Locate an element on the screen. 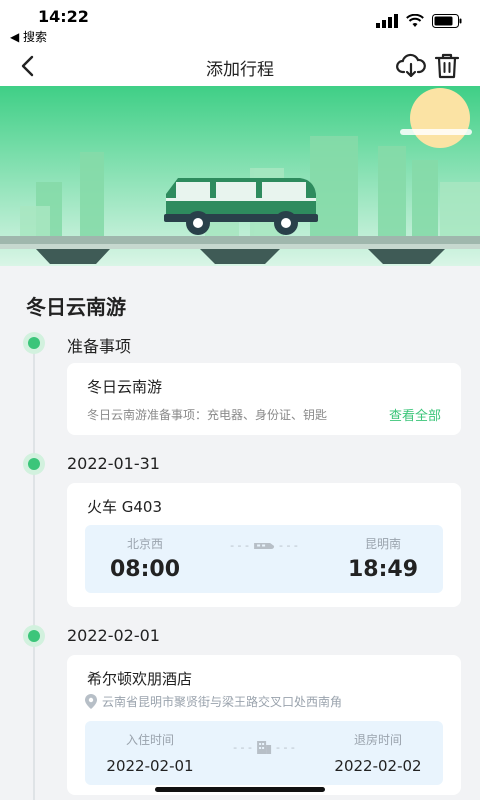 Image resolution: width=480 pixels, height=800 pixels. from-station: 北京西 is located at coordinates (144, 544).